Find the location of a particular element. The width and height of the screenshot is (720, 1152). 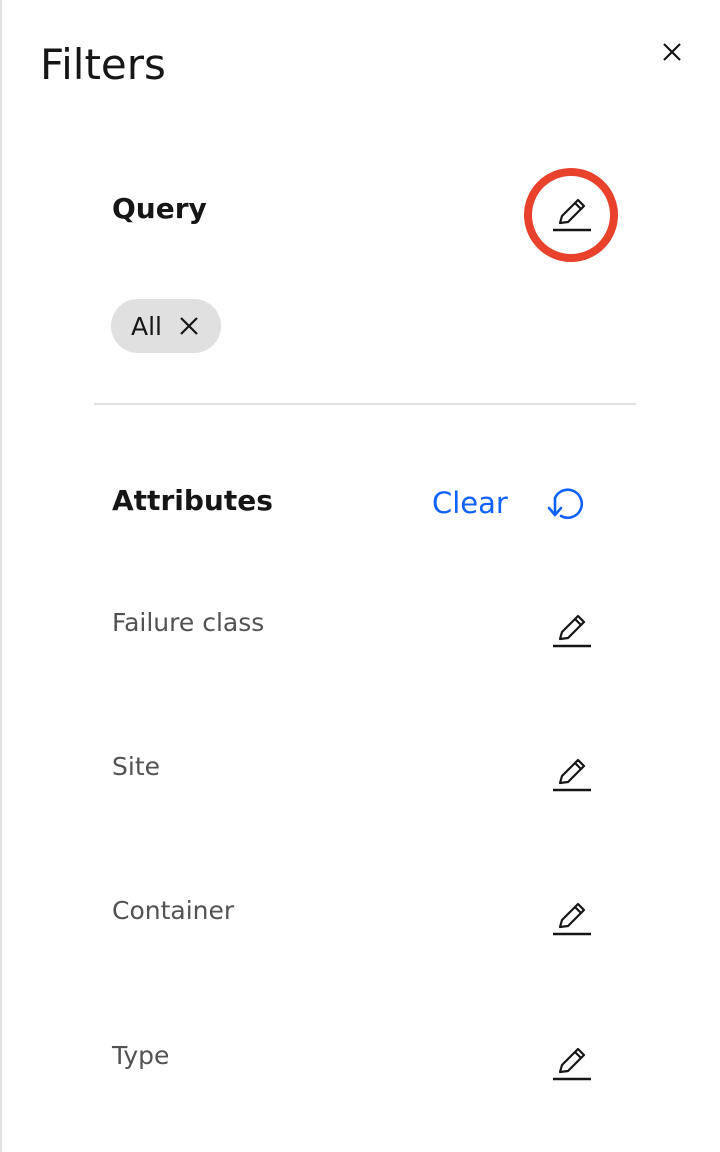

container-edit-button is located at coordinates (571, 918).